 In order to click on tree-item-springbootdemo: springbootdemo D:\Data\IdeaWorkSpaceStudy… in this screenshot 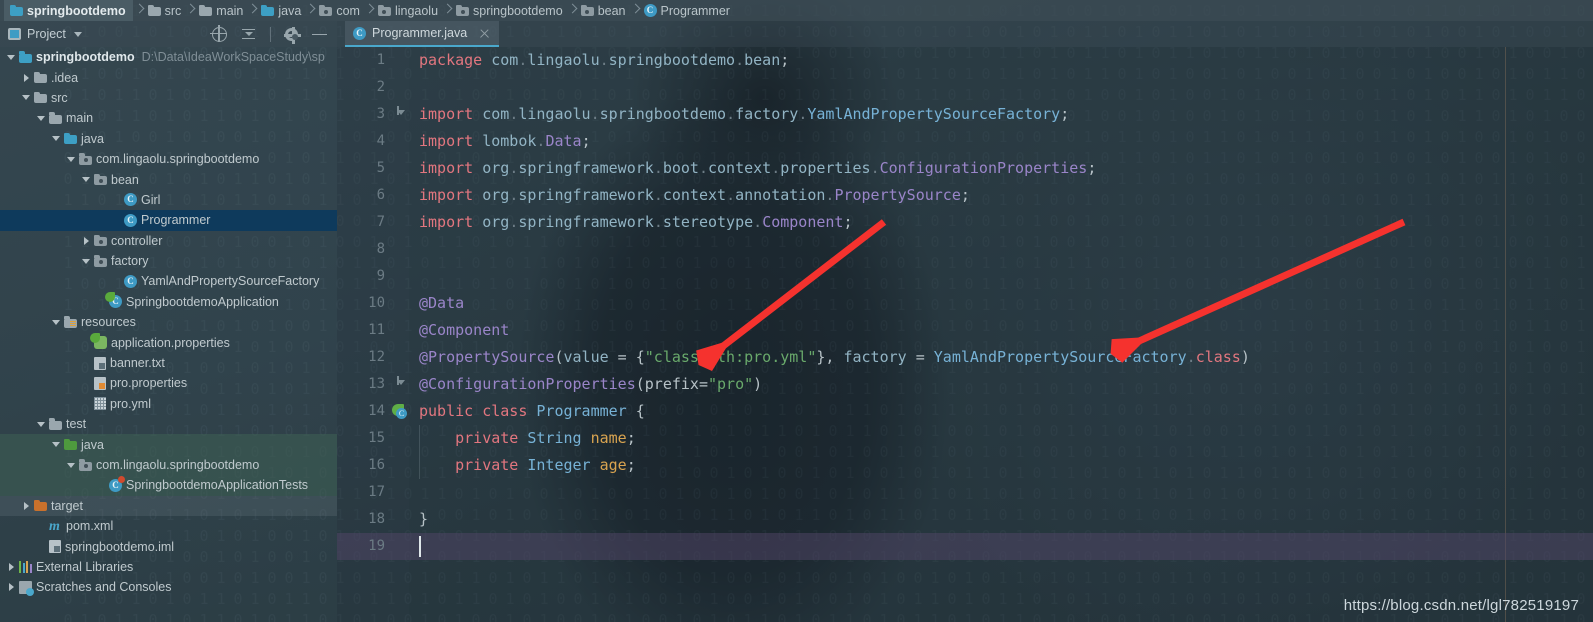, I will do `click(168, 57)`.